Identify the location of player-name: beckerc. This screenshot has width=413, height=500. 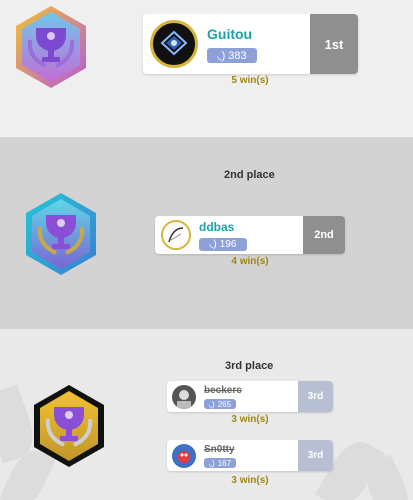
(223, 390).